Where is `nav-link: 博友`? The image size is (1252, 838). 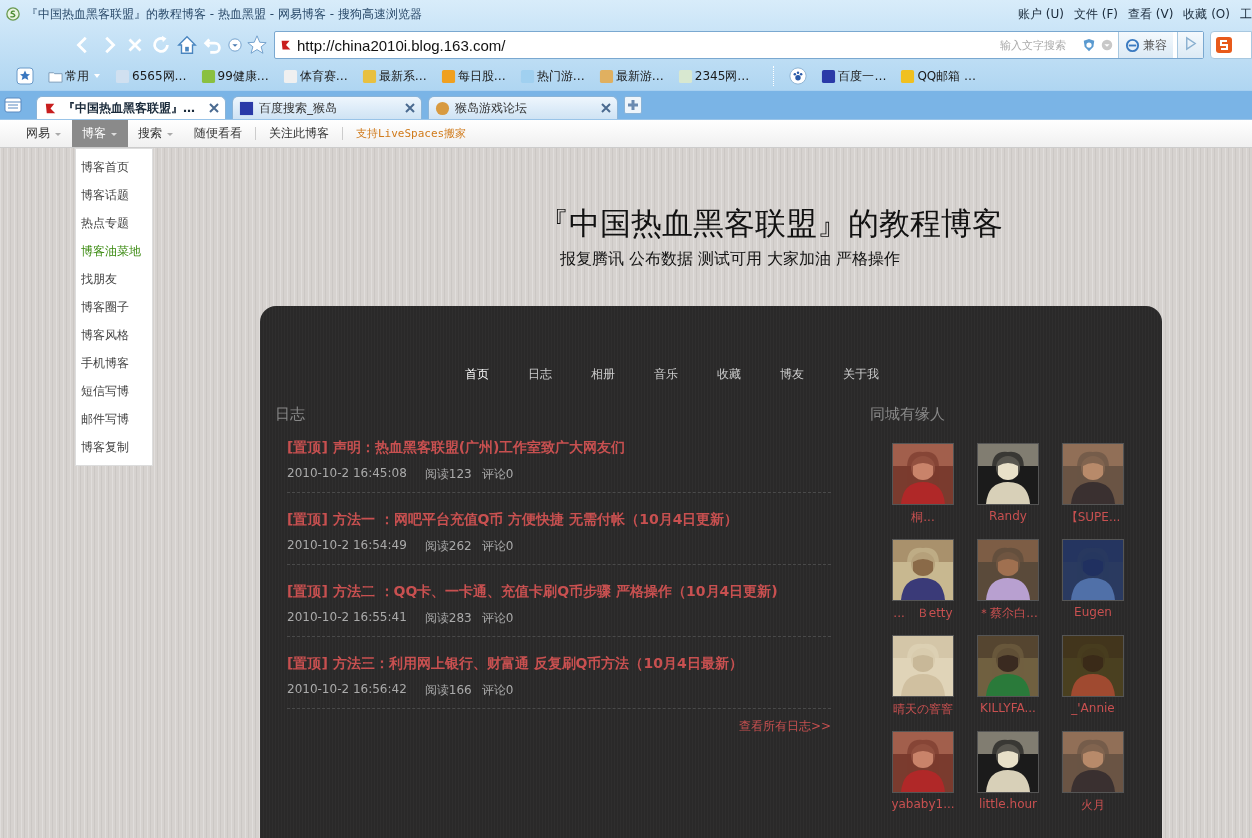 nav-link: 博友 is located at coordinates (796, 374).